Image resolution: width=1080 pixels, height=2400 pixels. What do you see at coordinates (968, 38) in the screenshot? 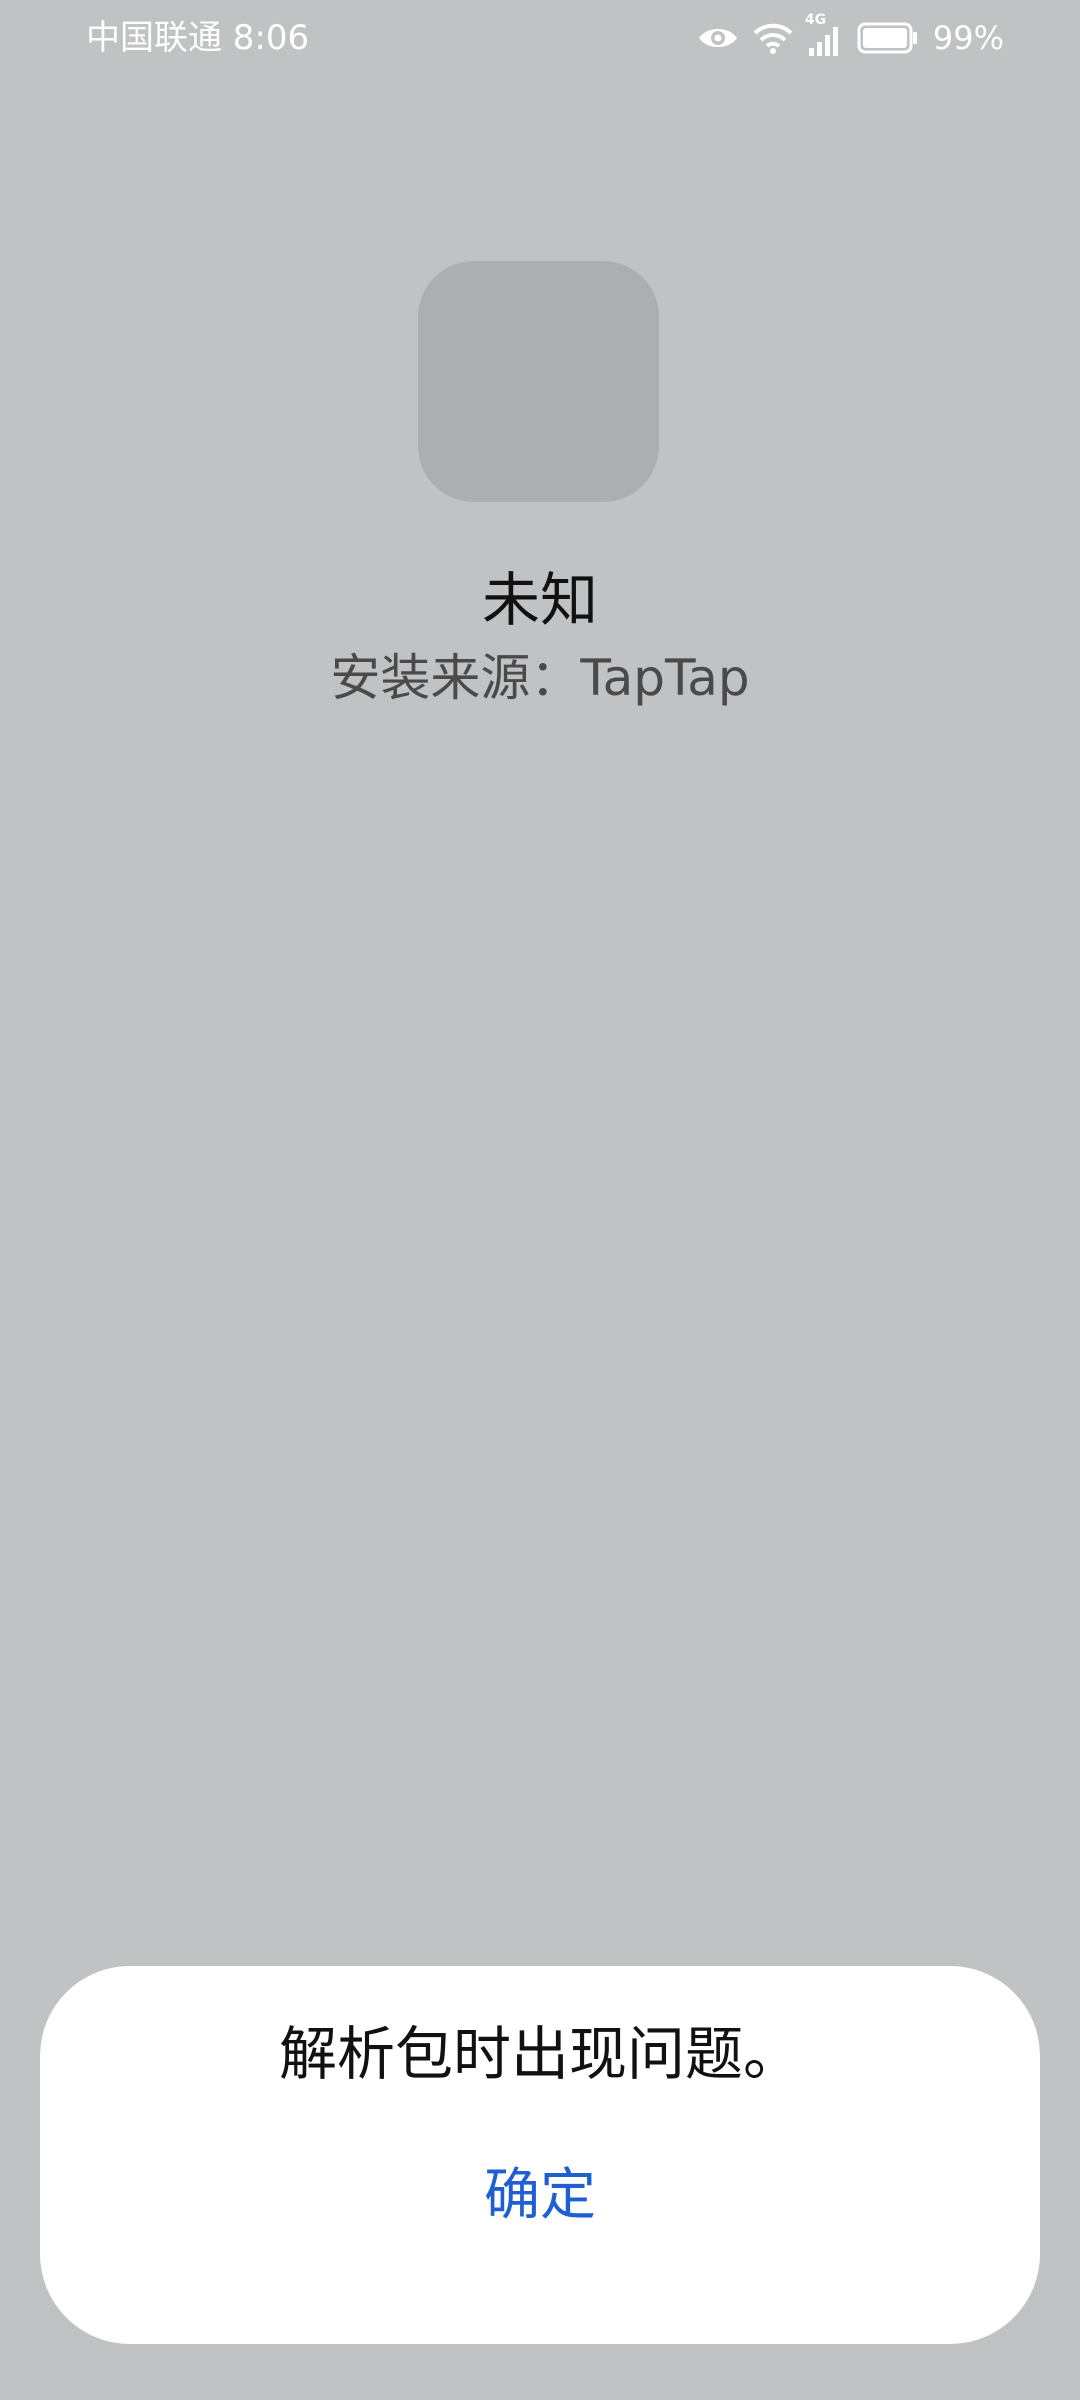
I see `battery-percentage: 99%` at bounding box center [968, 38].